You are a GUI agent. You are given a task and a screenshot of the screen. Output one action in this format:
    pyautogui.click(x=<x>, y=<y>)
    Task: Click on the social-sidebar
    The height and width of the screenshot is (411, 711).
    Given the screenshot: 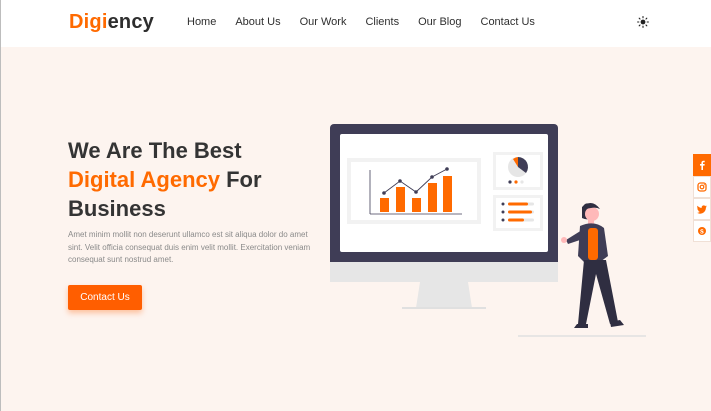 What is the action you would take?
    pyautogui.click(x=702, y=198)
    